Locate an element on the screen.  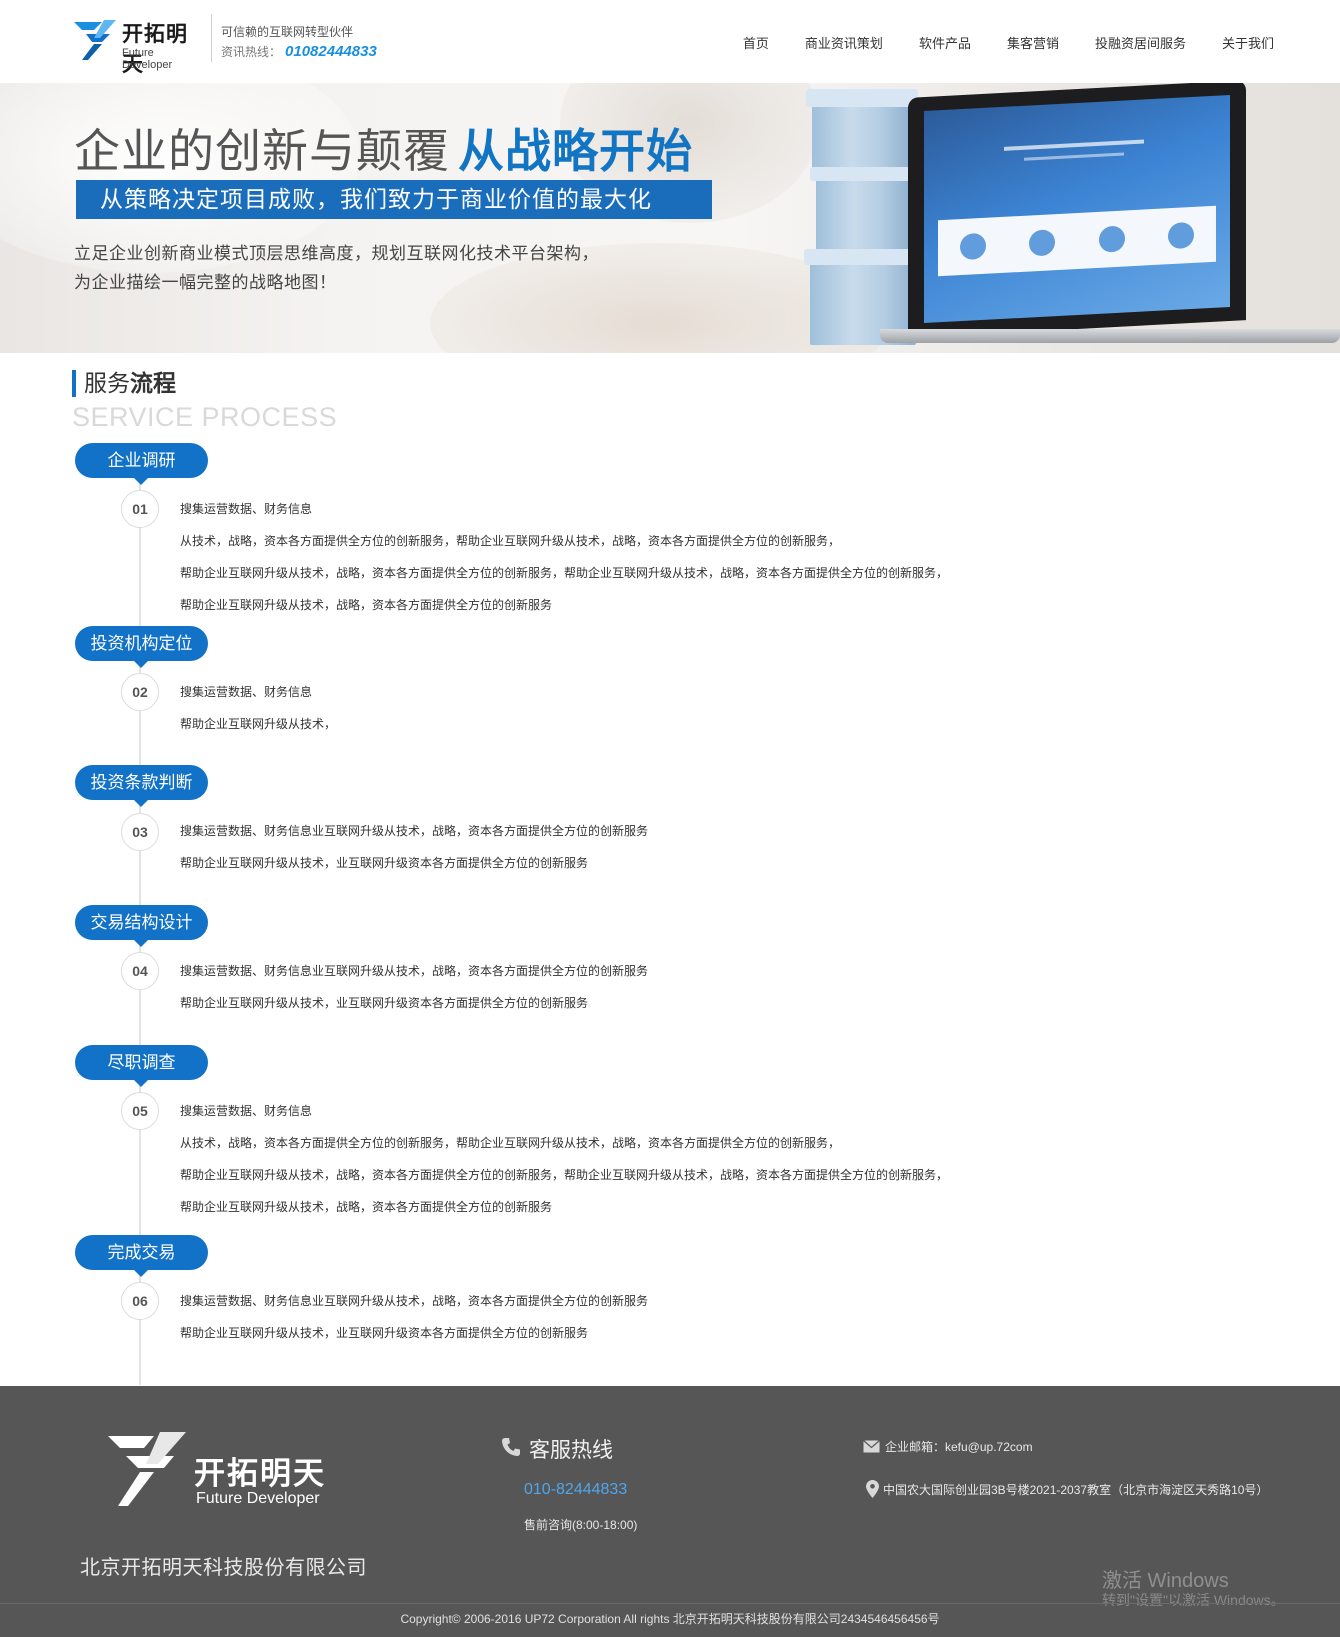
laptop-screen-content is located at coordinates (1077, 209).